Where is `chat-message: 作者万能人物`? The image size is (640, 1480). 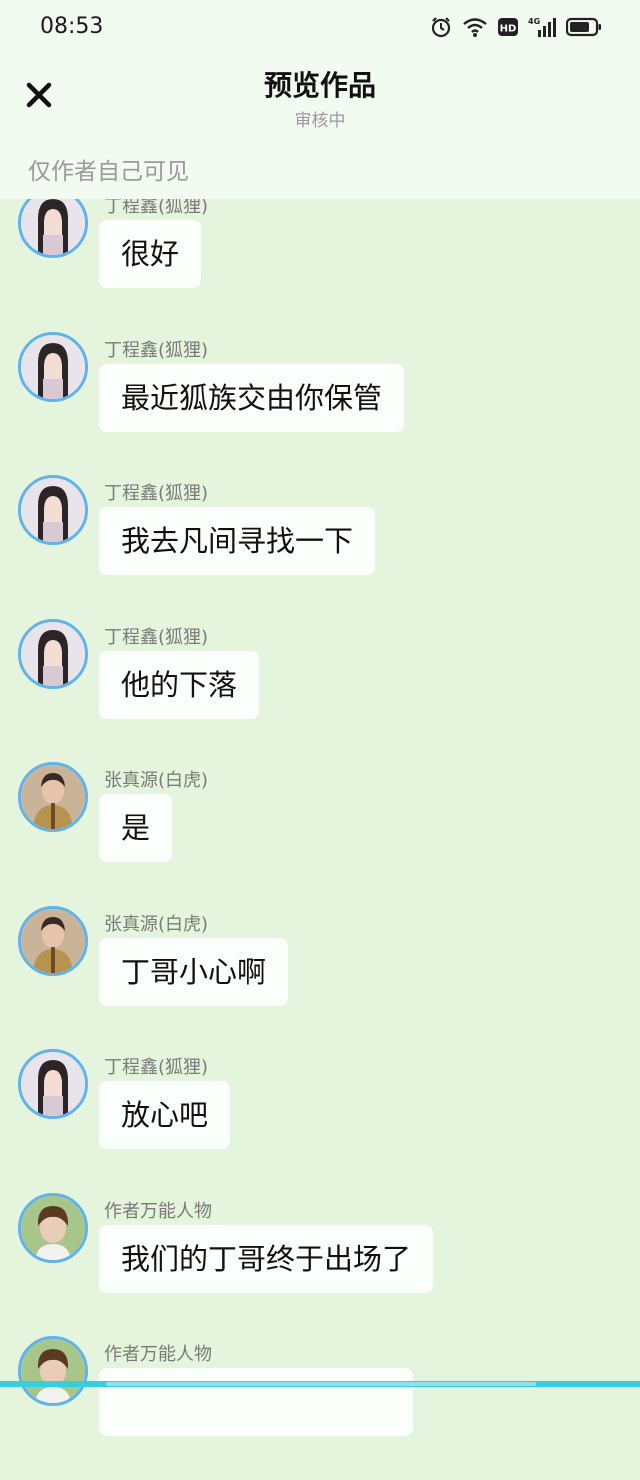 chat-message: 作者万能人物 is located at coordinates (320, 1408).